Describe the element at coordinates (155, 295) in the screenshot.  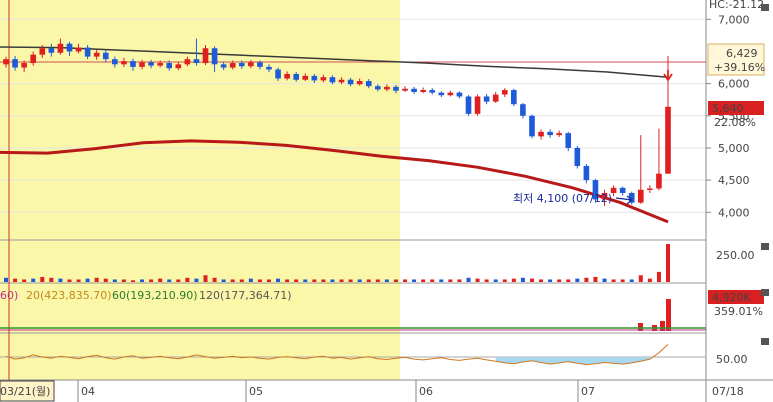
I see `ma-legend-item: 60(193,210.90)` at that location.